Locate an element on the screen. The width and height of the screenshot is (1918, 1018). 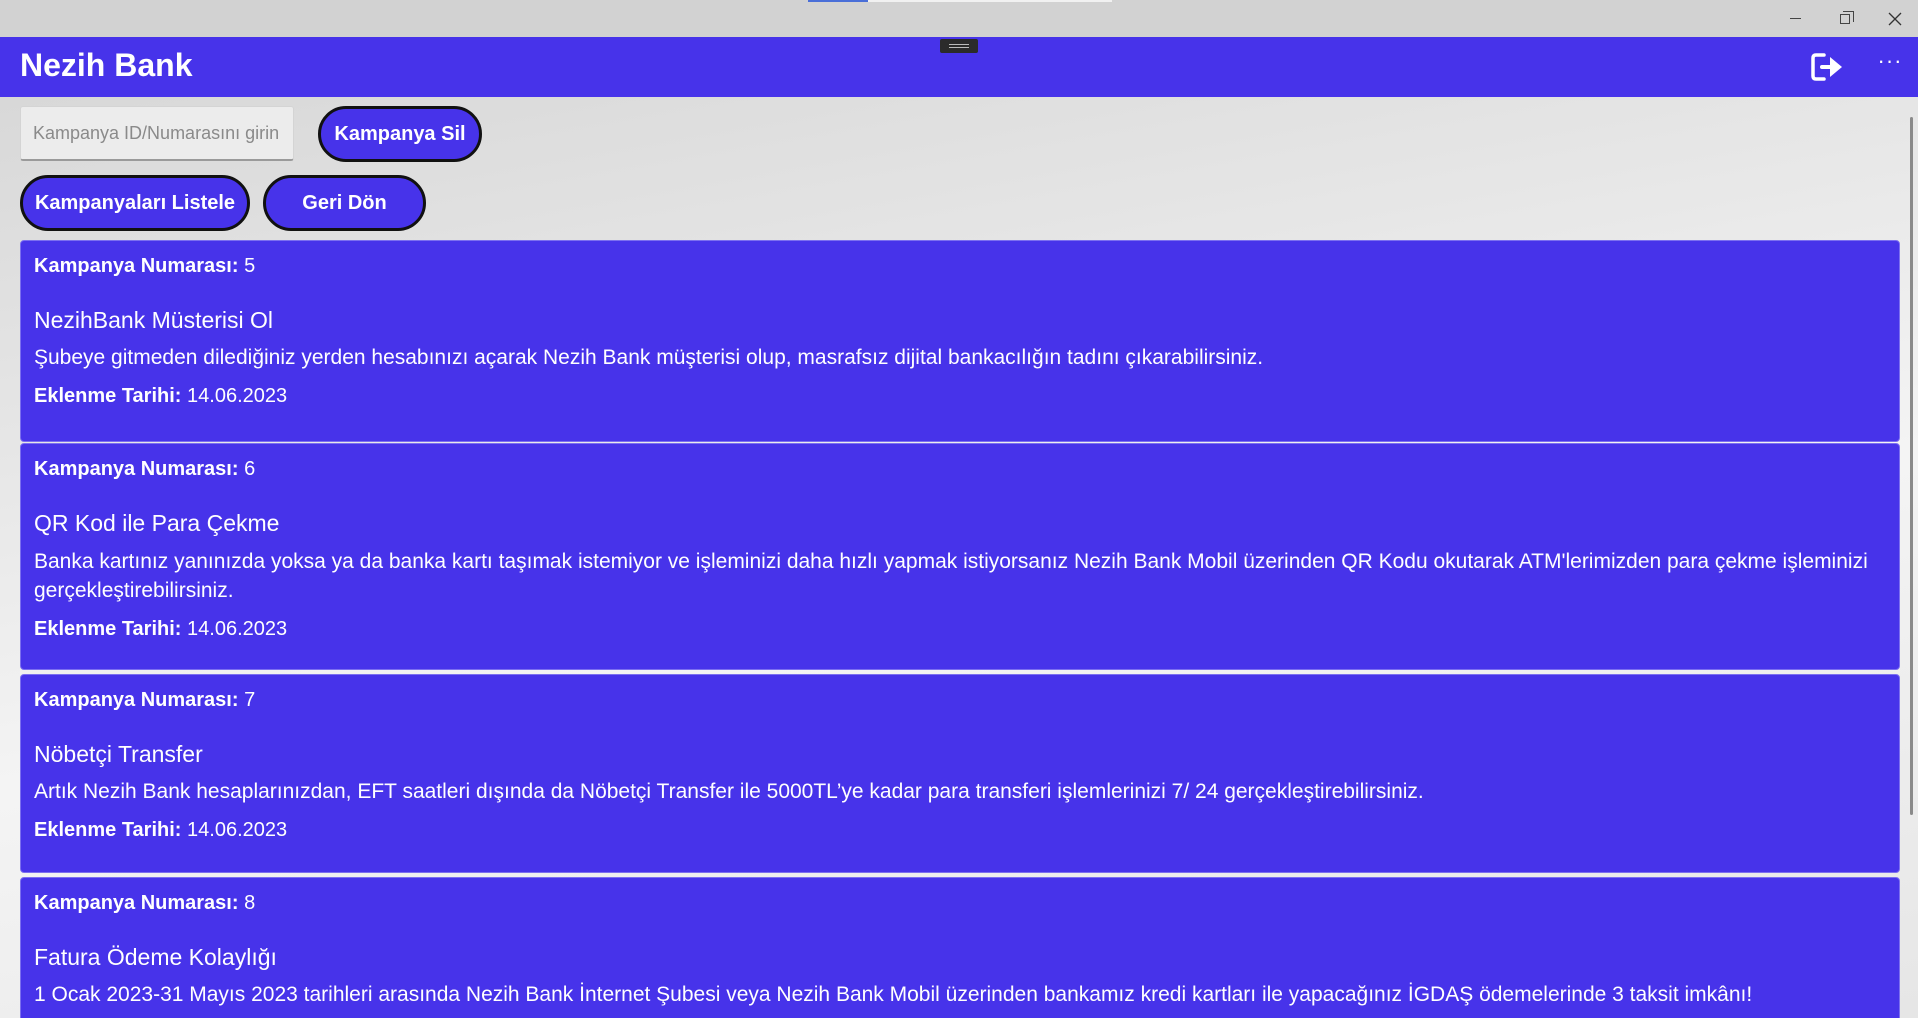
campaign-number-row: Kampanya Numarası: 5 is located at coordinates (144, 266).